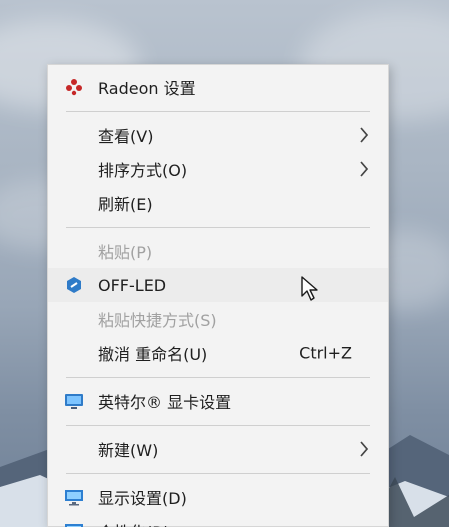 This screenshot has height=527, width=449. I want to click on menu-item-label: 显示设置(D), so click(142, 498).